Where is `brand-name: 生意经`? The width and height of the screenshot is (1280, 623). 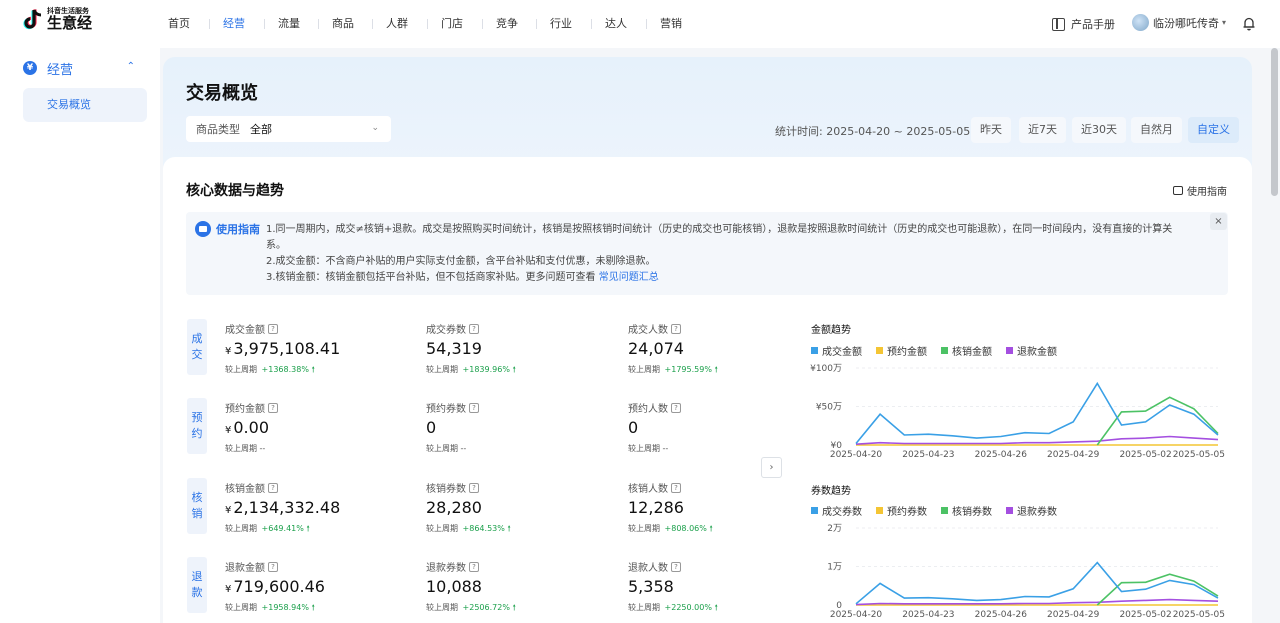 brand-name: 生意经 is located at coordinates (70, 23).